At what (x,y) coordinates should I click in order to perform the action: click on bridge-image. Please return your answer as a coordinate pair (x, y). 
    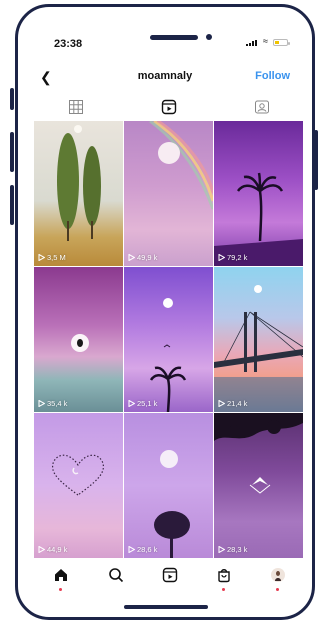
    Looking at the image, I should click on (258, 348).